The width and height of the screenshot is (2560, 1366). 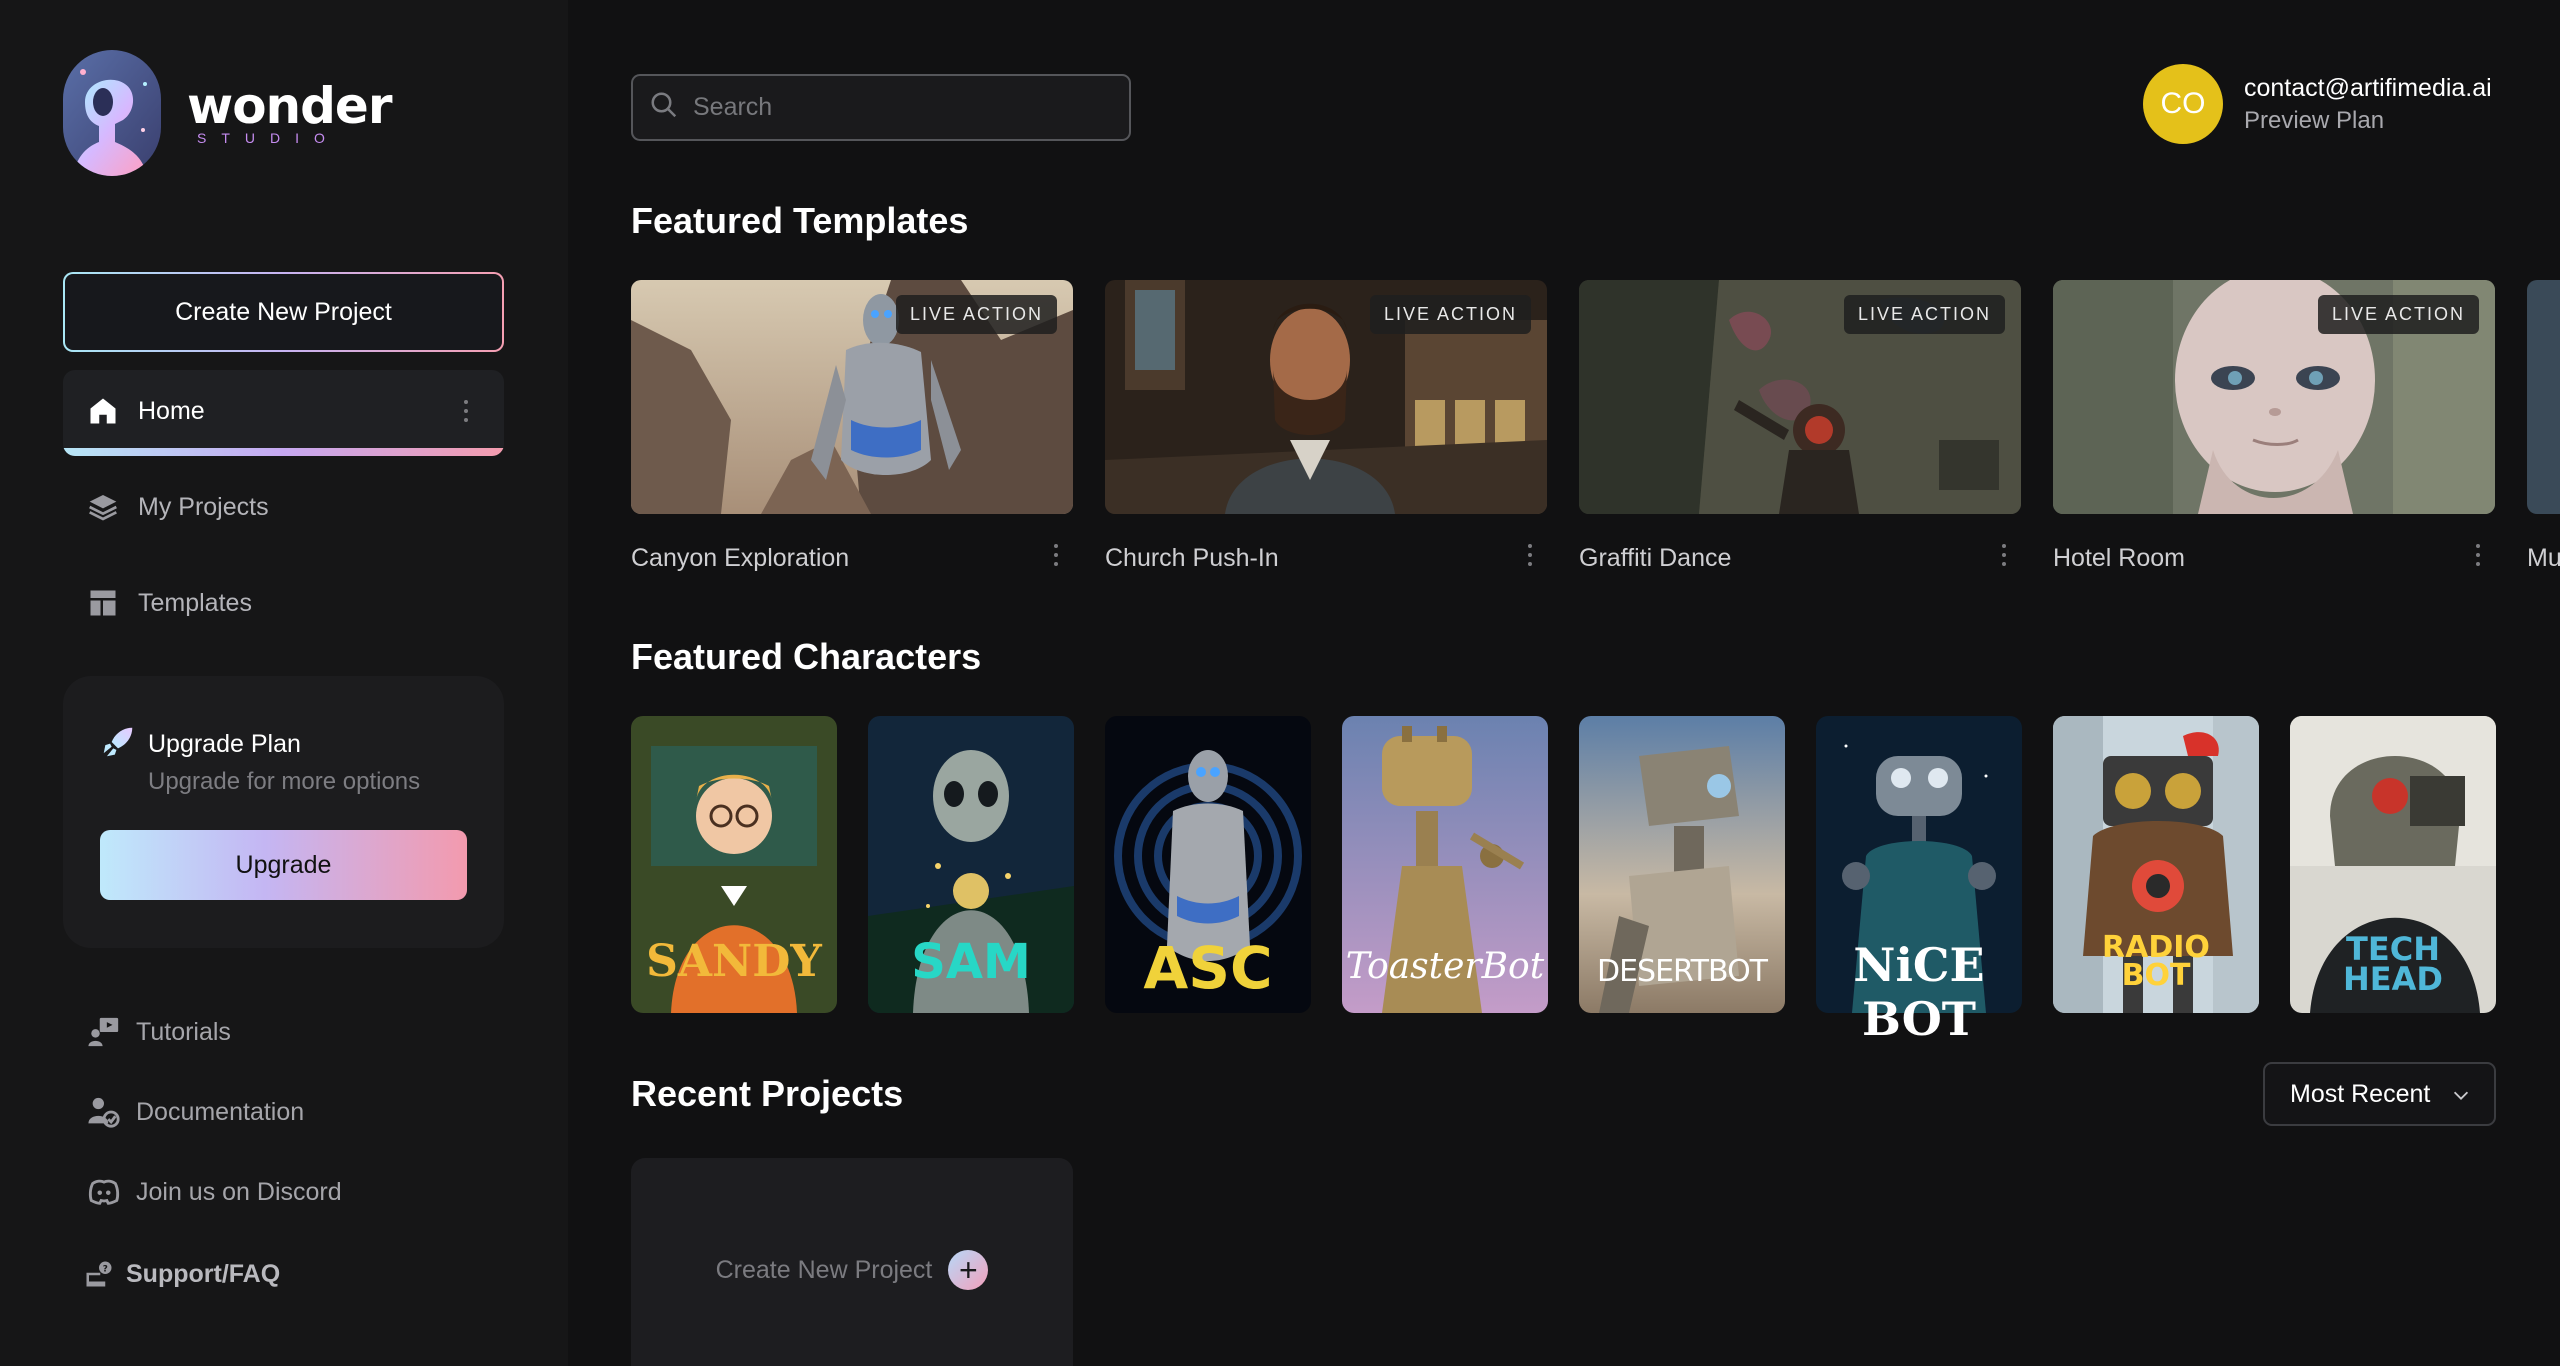 I want to click on create-new-project-button: Create New Project, so click(x=283, y=312).